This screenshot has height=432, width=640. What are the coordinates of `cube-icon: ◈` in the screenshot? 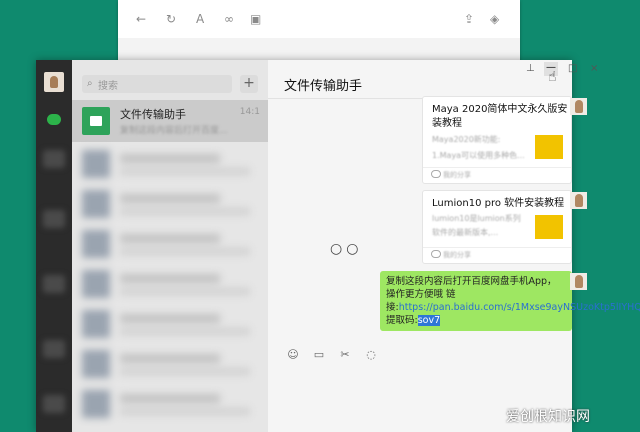 It's located at (494, 19).